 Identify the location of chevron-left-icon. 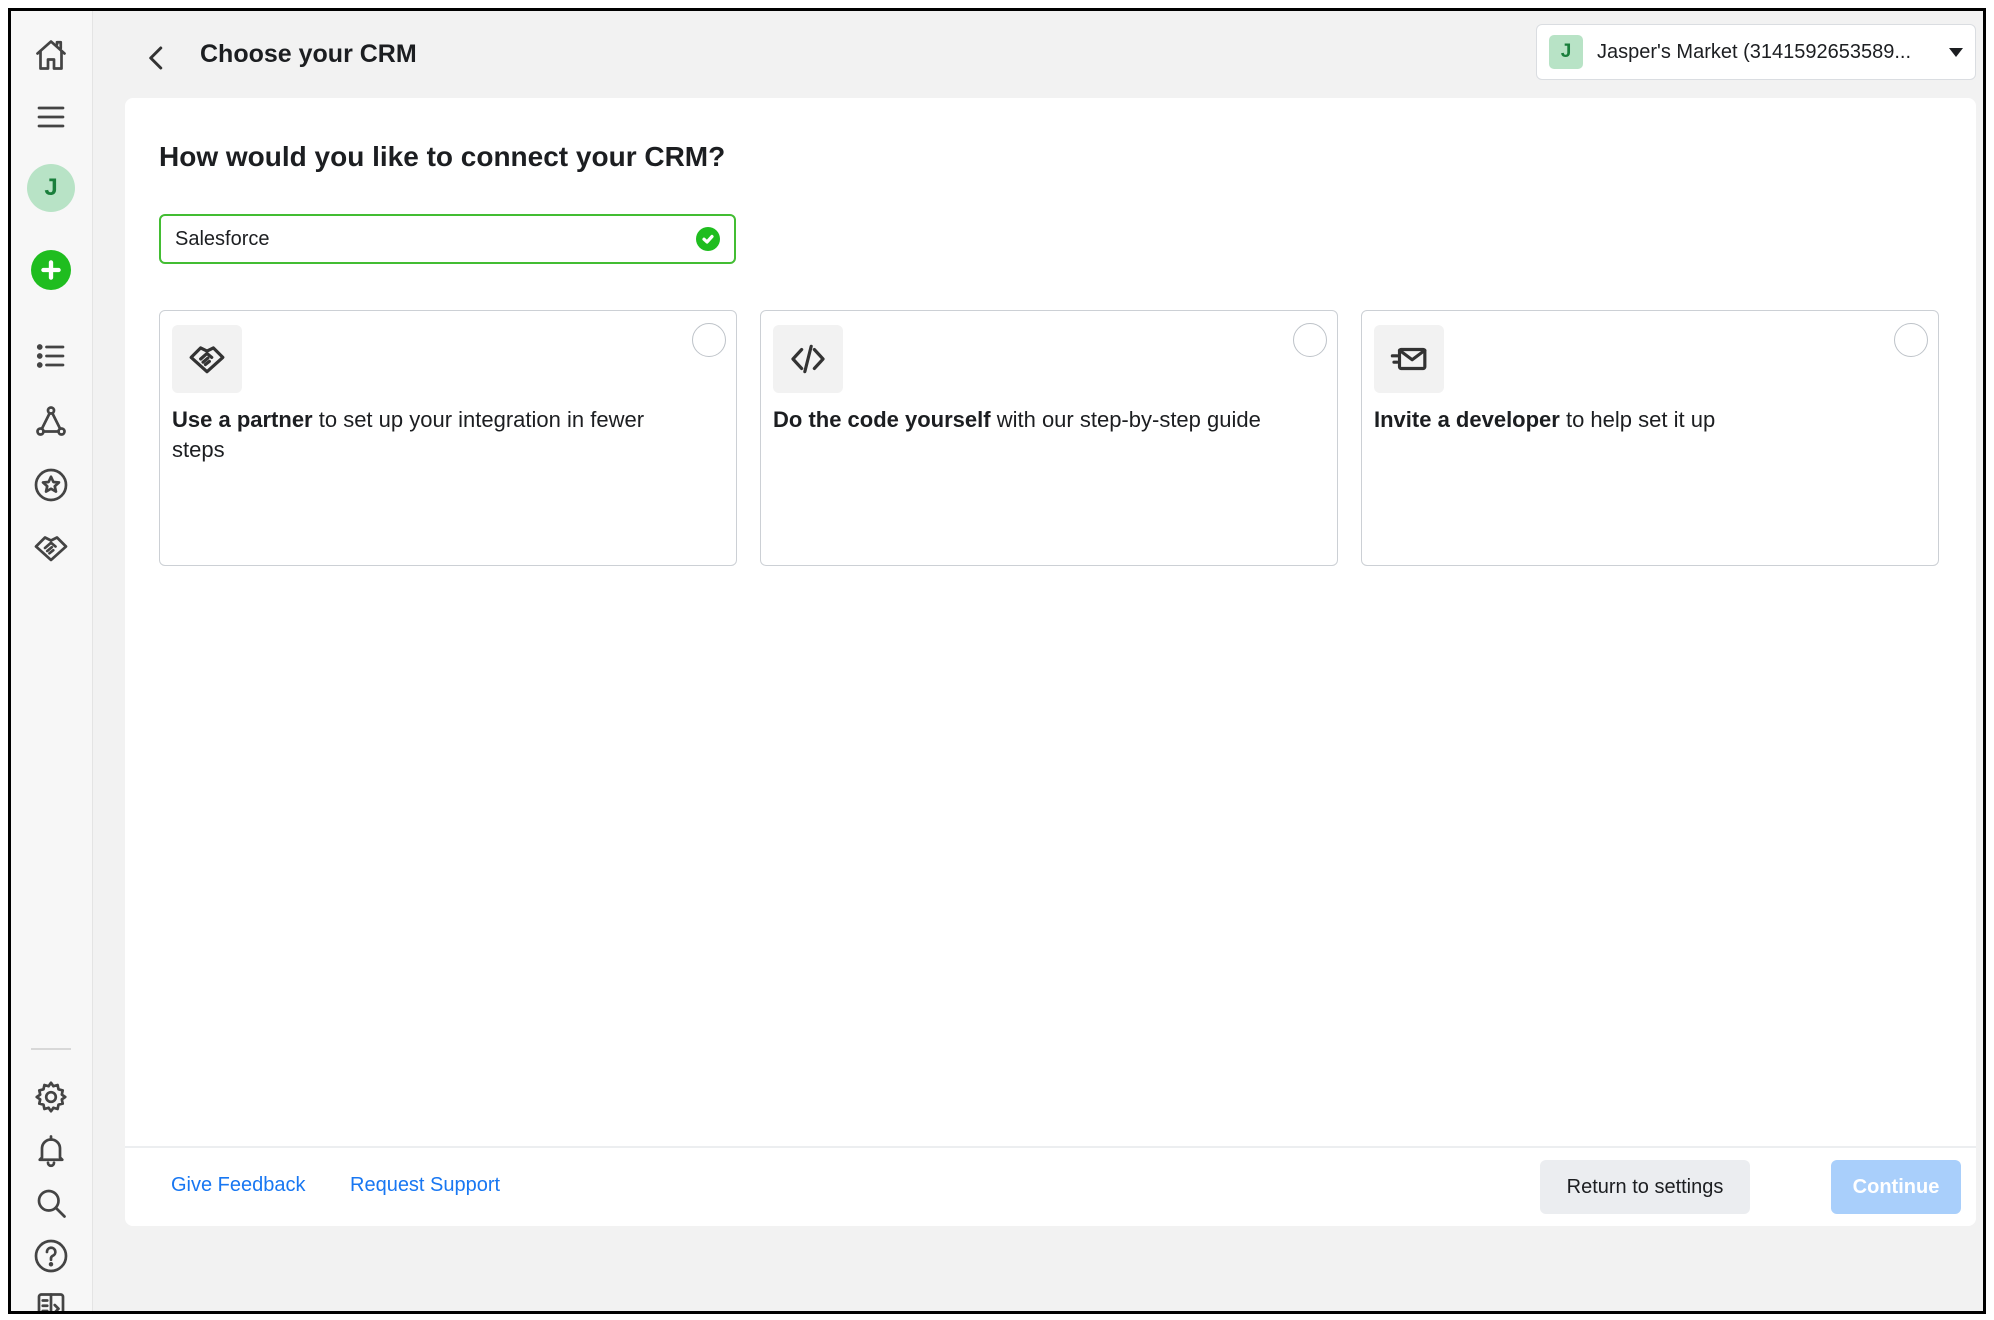
(156, 58).